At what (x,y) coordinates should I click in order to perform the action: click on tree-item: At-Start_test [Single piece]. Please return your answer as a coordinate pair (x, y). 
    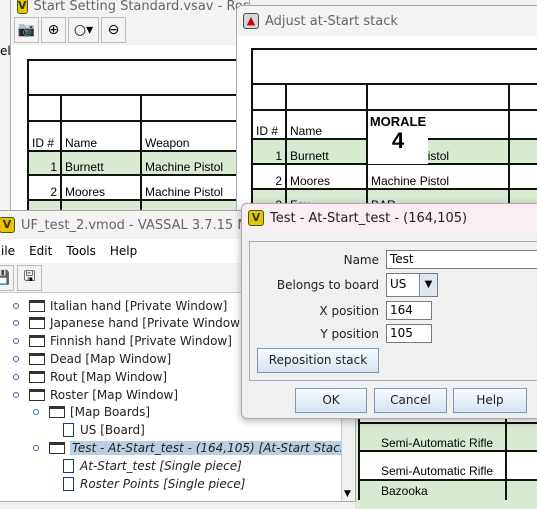
    Looking at the image, I should click on (152, 465).